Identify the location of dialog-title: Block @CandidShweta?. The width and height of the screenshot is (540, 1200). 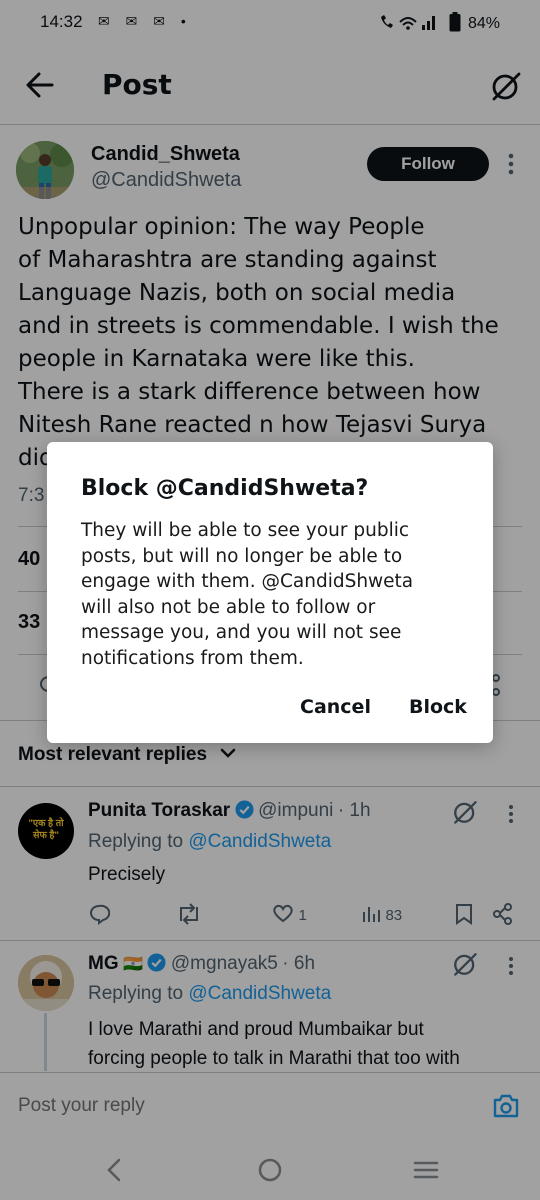
(225, 488).